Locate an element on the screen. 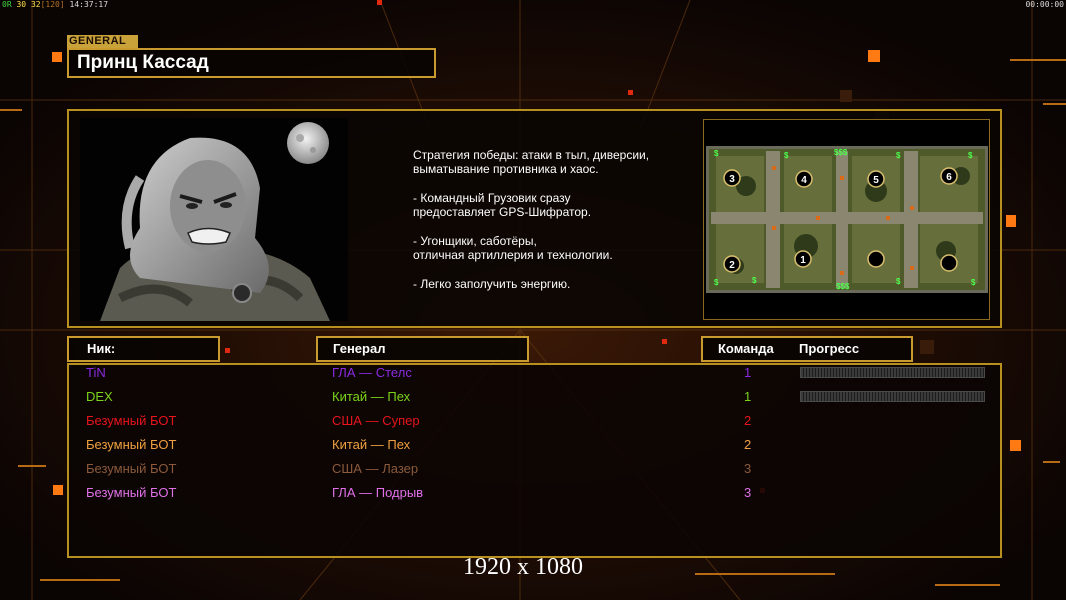 This screenshot has width=1066, height=600. player-row: Безумный БОТ США — Супер 2 is located at coordinates (533, 421).